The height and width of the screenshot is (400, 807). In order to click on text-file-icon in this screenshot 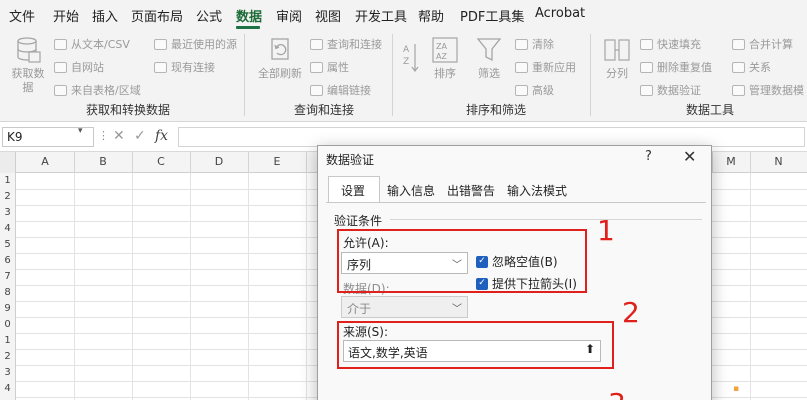, I will do `click(60, 44)`.